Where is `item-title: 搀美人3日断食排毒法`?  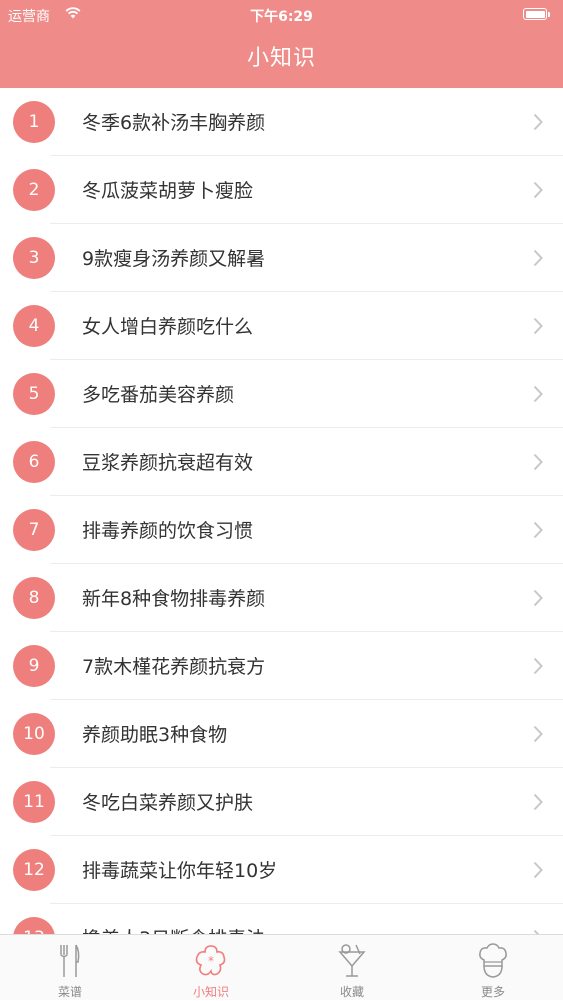 item-title: 搀美人3日断食排毒法 is located at coordinates (173, 929).